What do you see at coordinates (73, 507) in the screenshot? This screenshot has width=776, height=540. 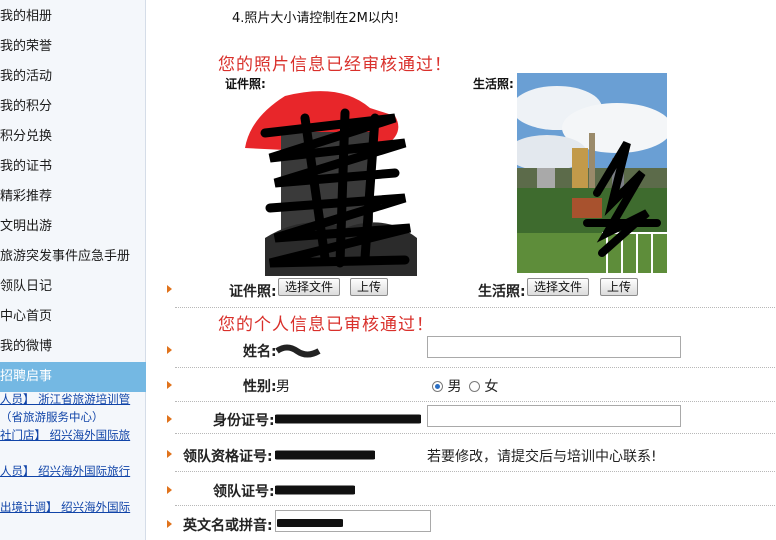 I see `news-link: 出境计调】 绍兴海外国际` at bounding box center [73, 507].